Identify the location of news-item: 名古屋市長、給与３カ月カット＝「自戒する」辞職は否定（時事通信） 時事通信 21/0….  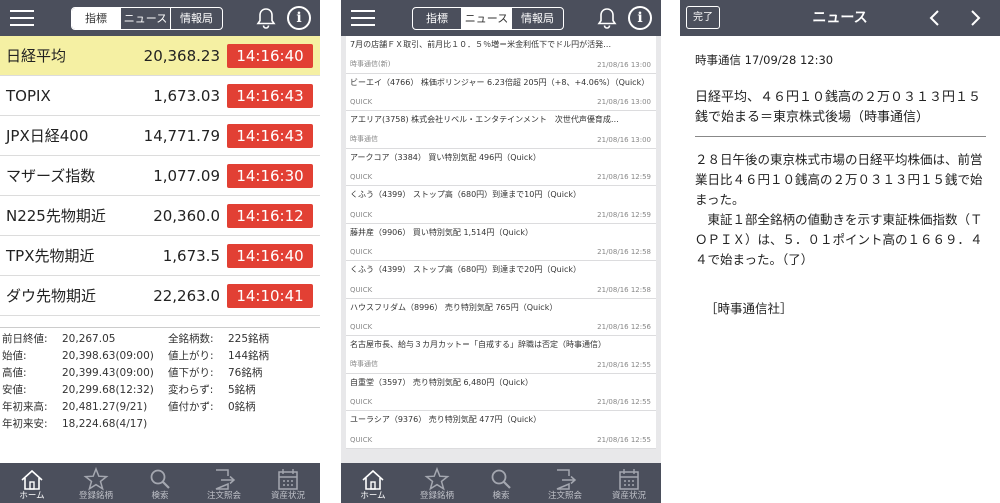
(501, 355).